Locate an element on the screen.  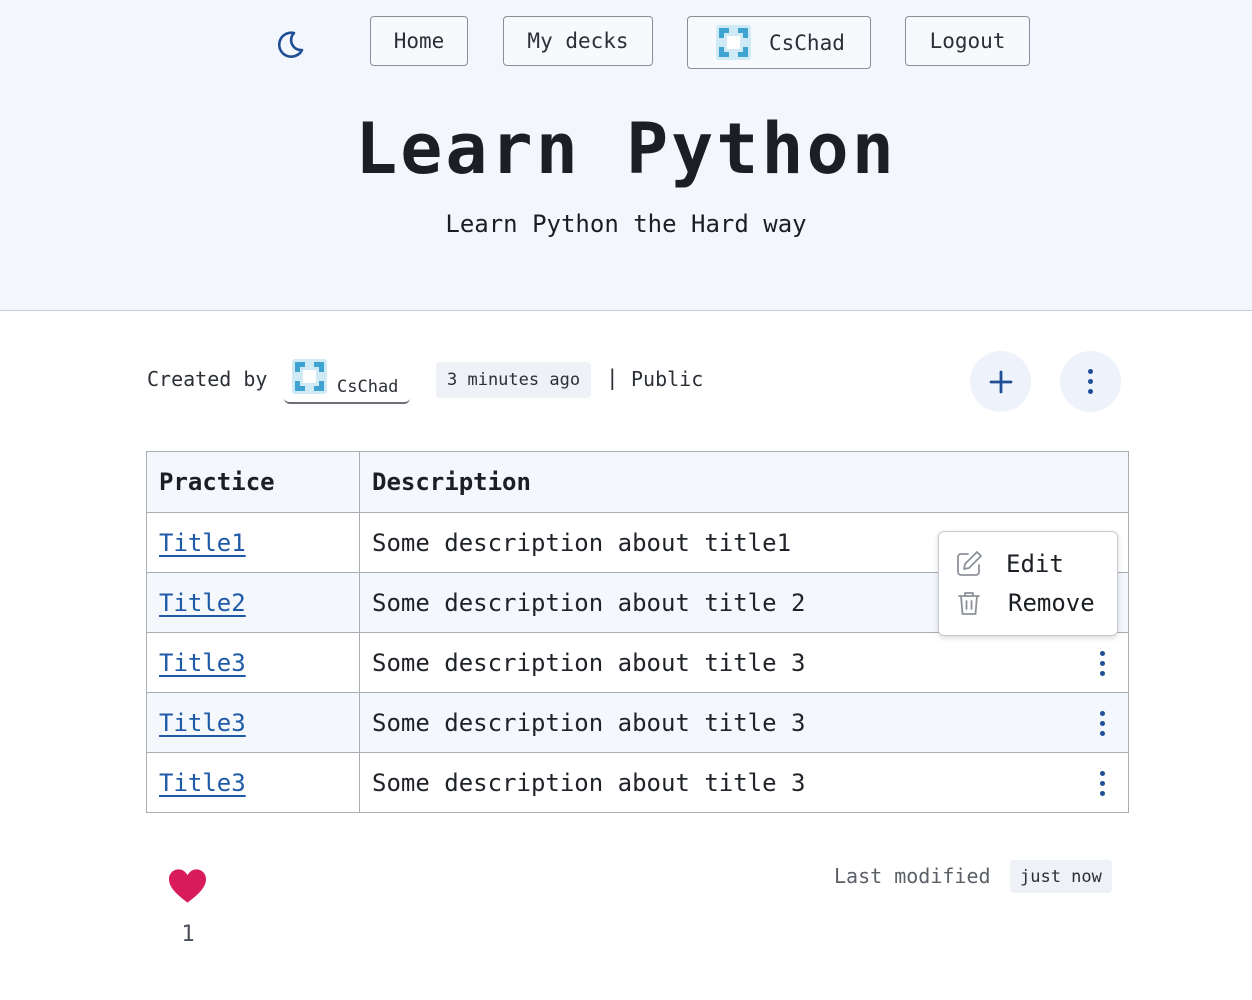
edit-icon is located at coordinates (969, 563).